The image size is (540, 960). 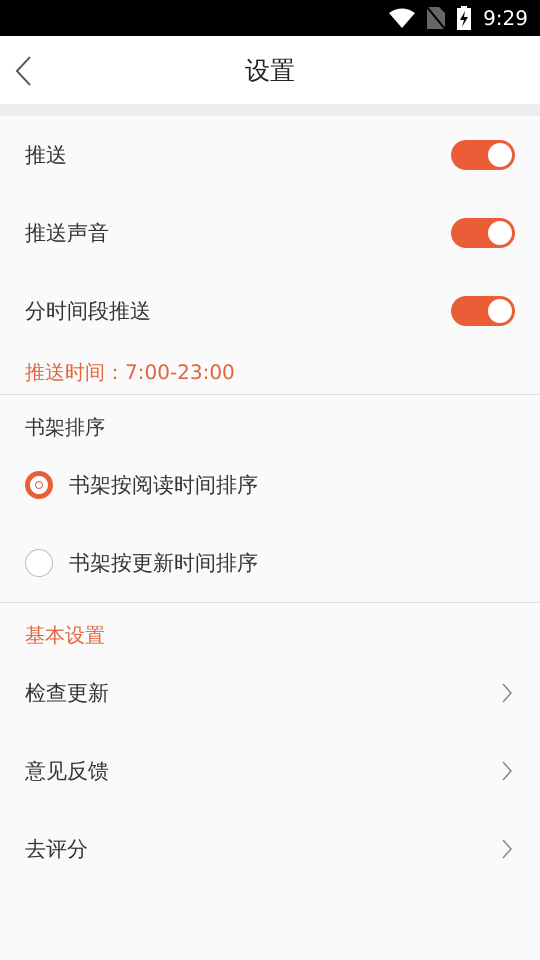 I want to click on setting-label: 推送, so click(x=46, y=155).